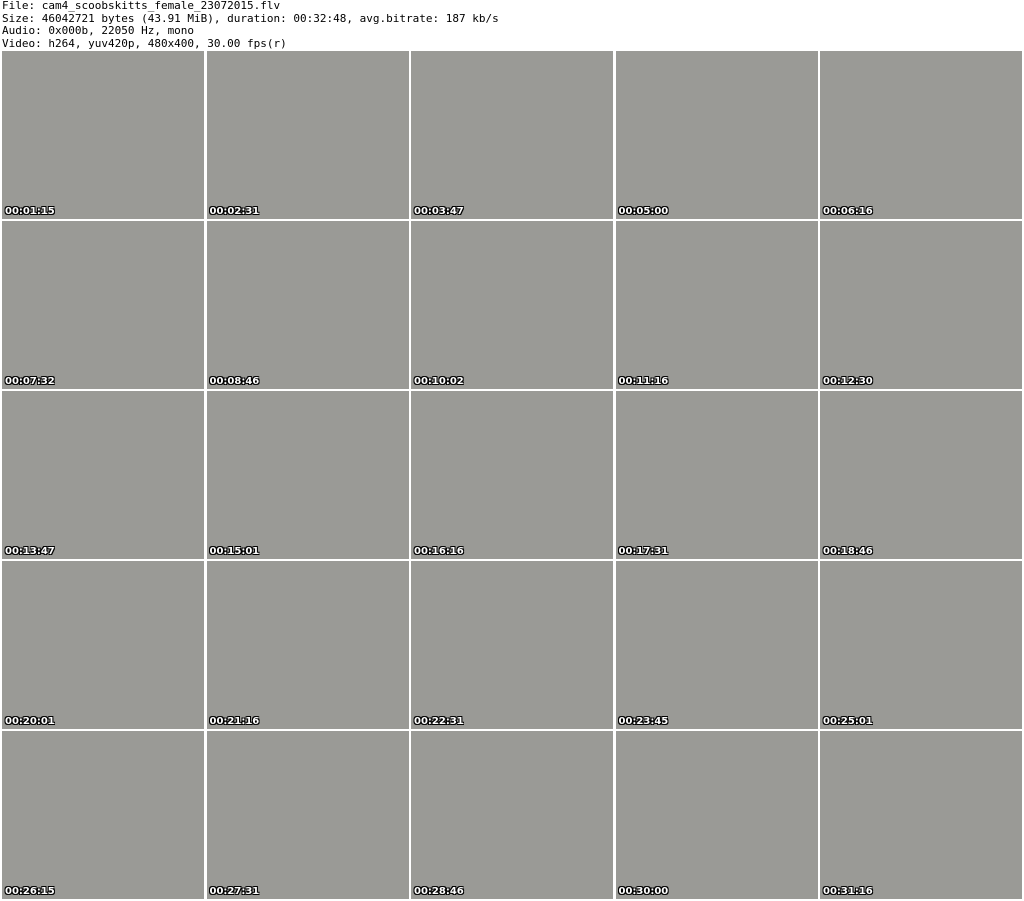 Image resolution: width=1024 pixels, height=901 pixels. What do you see at coordinates (512, 305) in the screenshot?
I see `thumbnail-placeholder: 00:10:02` at bounding box center [512, 305].